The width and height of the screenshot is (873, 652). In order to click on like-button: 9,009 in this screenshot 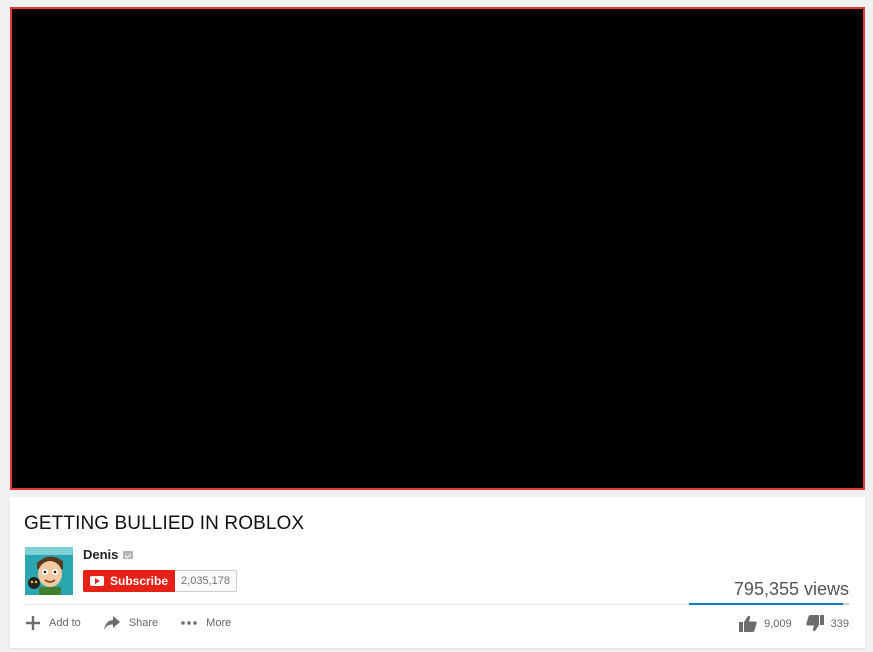, I will do `click(765, 623)`.